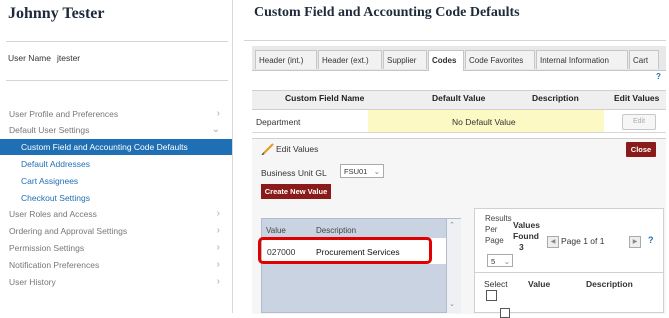 This screenshot has width=669, height=318. Describe the element at coordinates (500, 260) in the screenshot. I see `per-page-select: 5 ⌄` at that location.